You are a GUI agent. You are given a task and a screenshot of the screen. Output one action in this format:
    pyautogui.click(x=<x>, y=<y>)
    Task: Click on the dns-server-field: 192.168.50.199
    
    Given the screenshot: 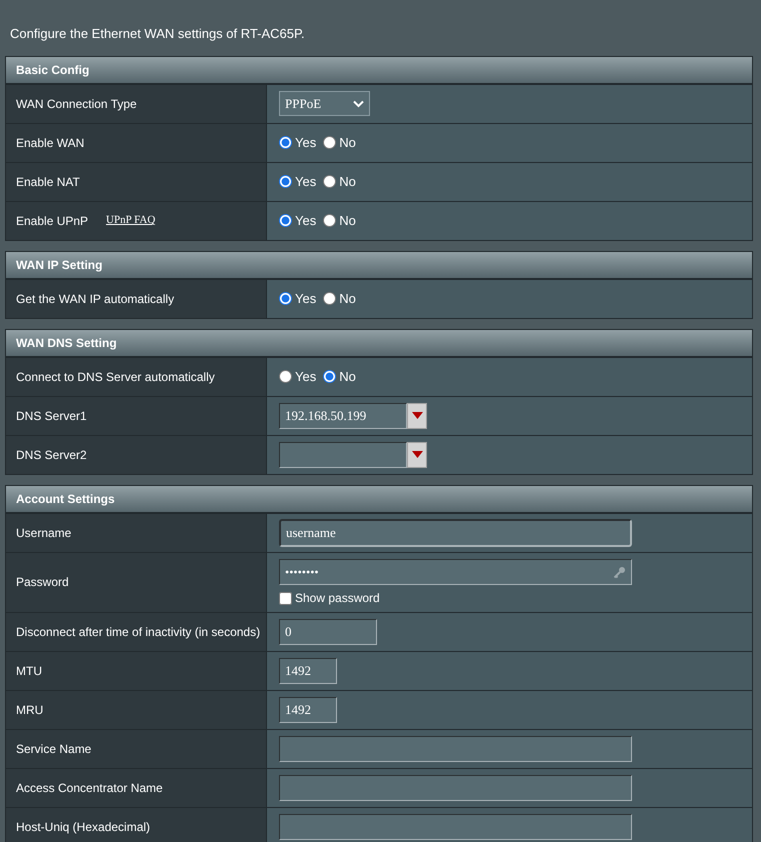 What is the action you would take?
    pyautogui.click(x=343, y=415)
    